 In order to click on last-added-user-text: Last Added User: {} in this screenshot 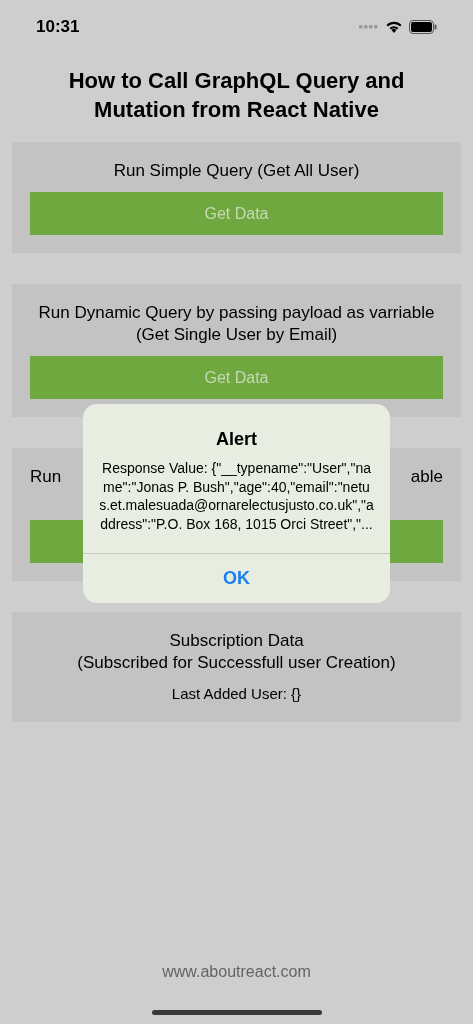, I will do `click(236, 694)`.